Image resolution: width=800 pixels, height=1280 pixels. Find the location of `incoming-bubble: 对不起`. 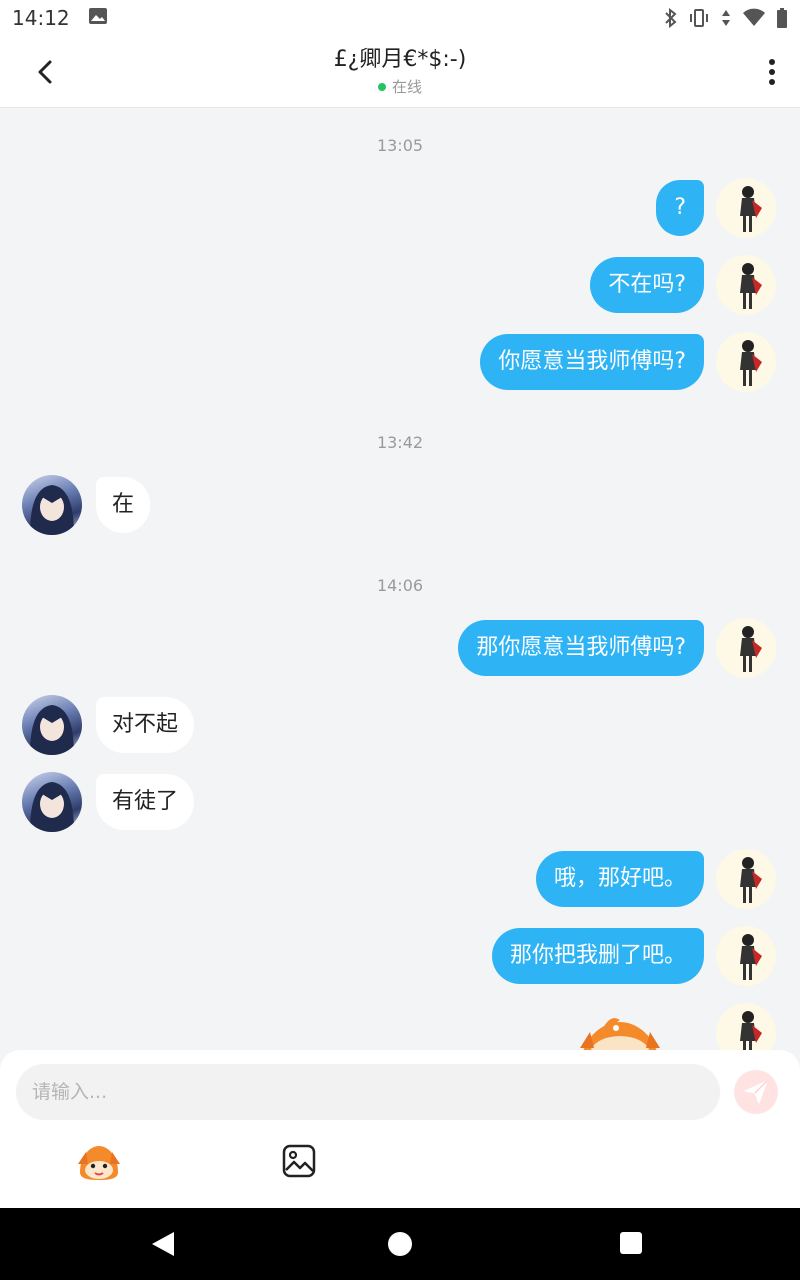

incoming-bubble: 对不起 is located at coordinates (145, 725).